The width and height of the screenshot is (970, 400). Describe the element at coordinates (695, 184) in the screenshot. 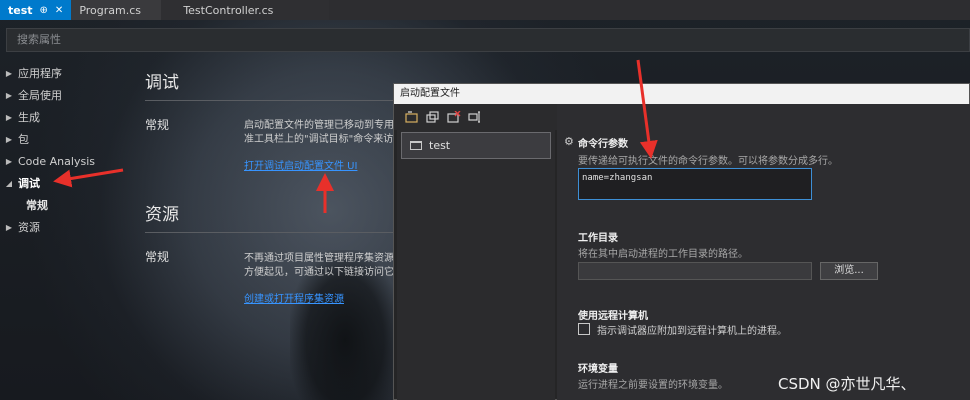

I see `cmd-args-input: name=zhangsan` at that location.